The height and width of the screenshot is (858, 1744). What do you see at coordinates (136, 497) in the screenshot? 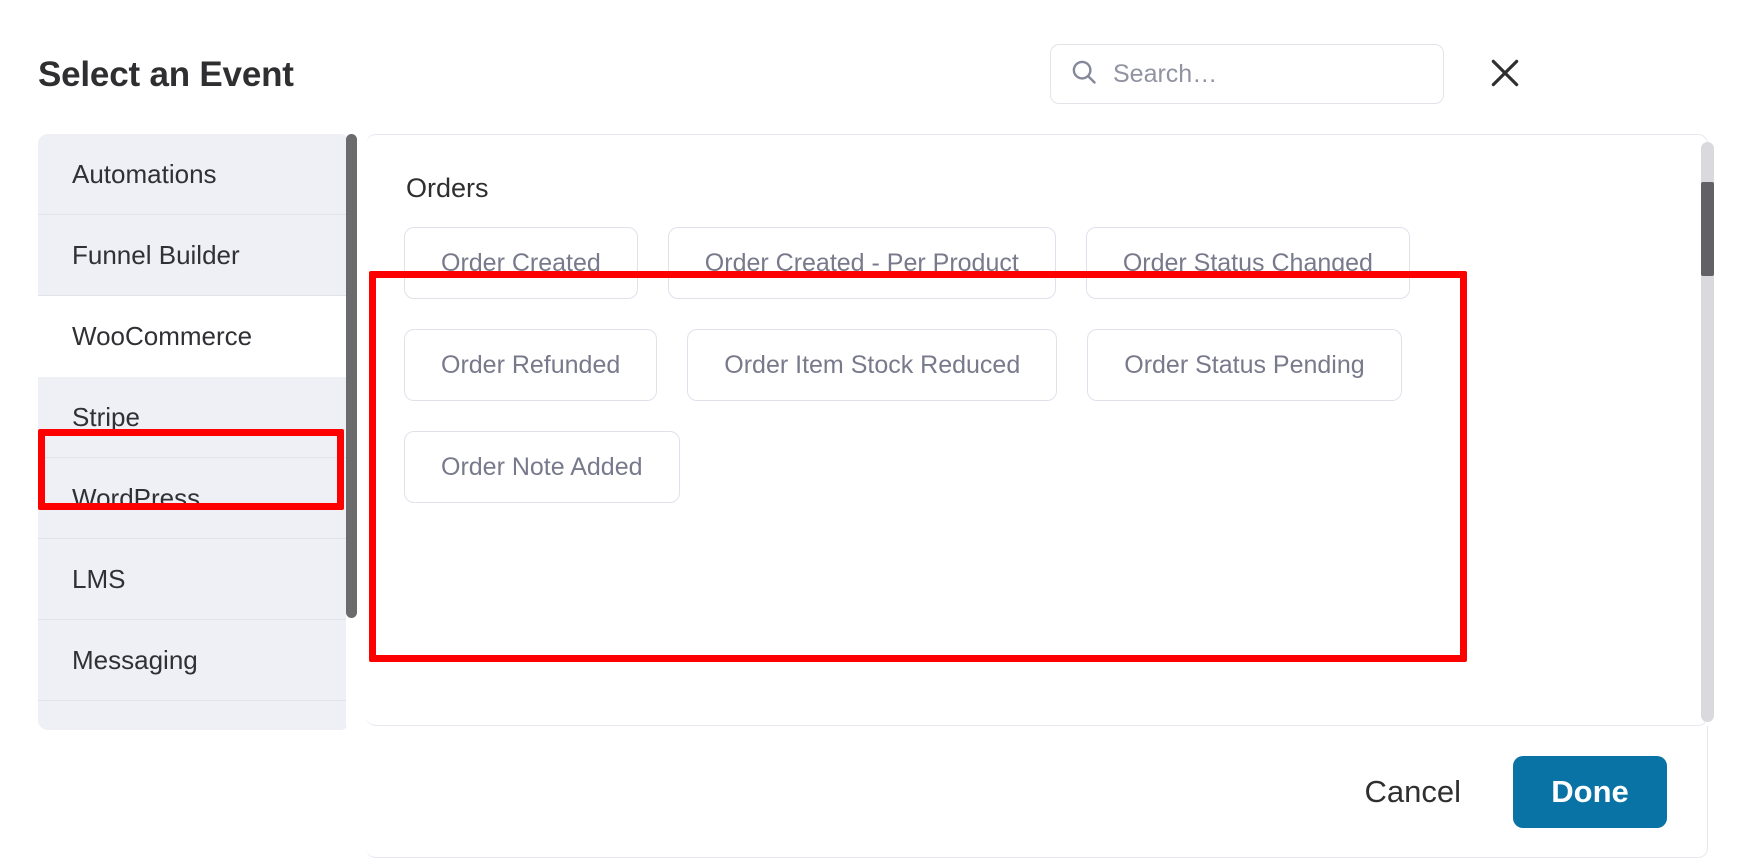
I see `sidebar-item-label: WordPress` at bounding box center [136, 497].